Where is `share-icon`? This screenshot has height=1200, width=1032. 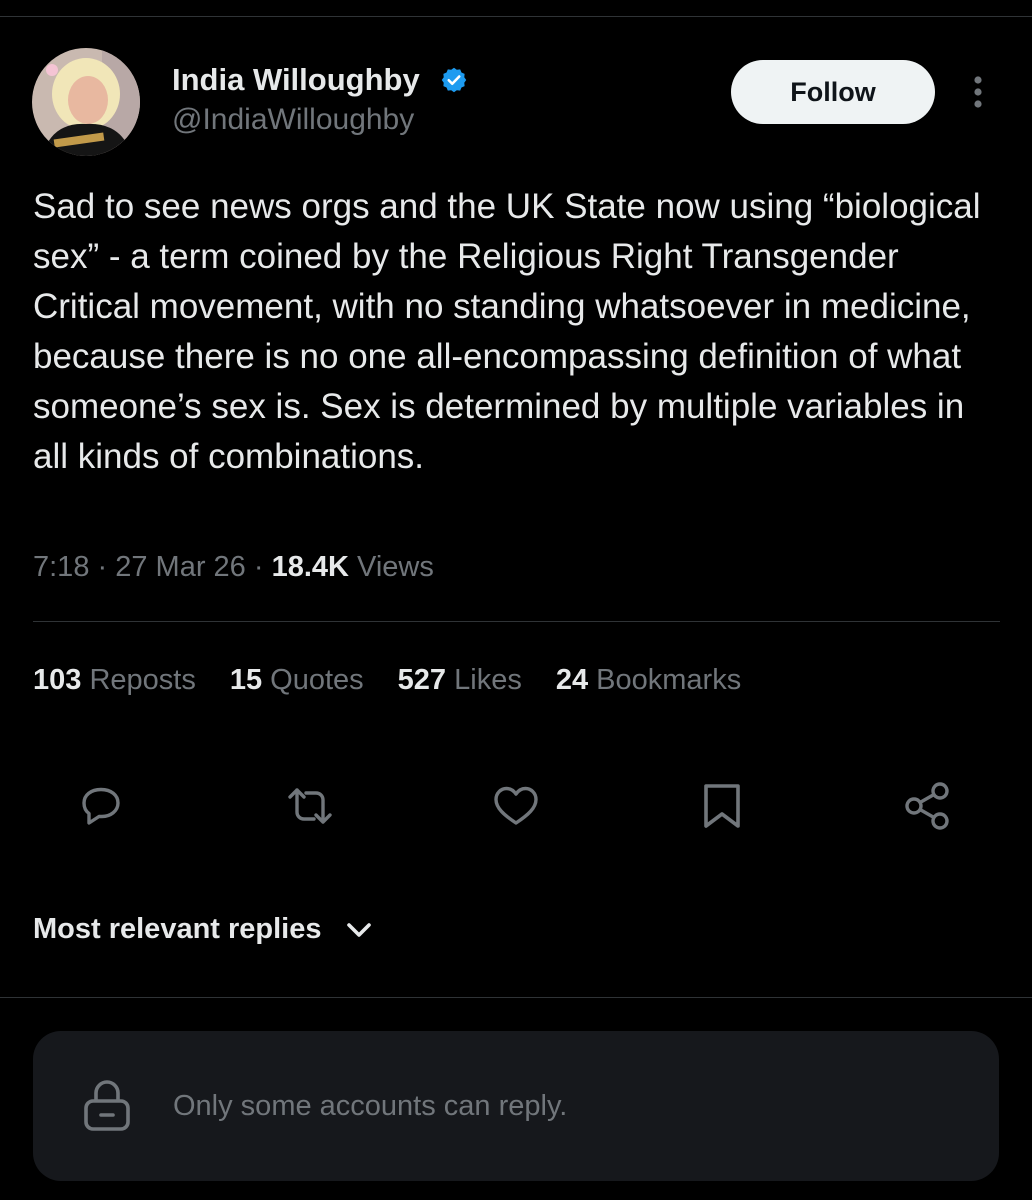 share-icon is located at coordinates (927, 806).